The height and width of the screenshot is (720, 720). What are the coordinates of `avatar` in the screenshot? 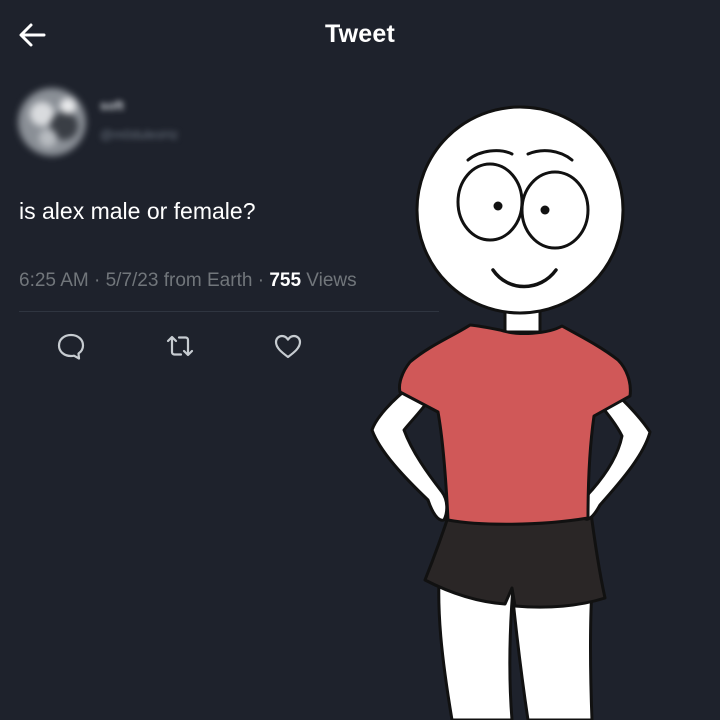 It's located at (52, 122).